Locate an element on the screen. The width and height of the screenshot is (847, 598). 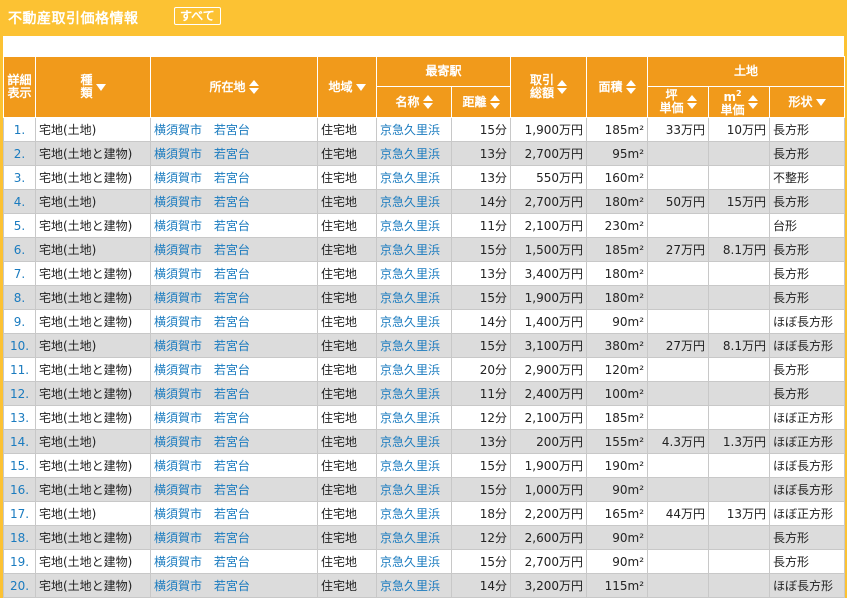
col-tsubo-price: 坪単価 is located at coordinates (678, 102).